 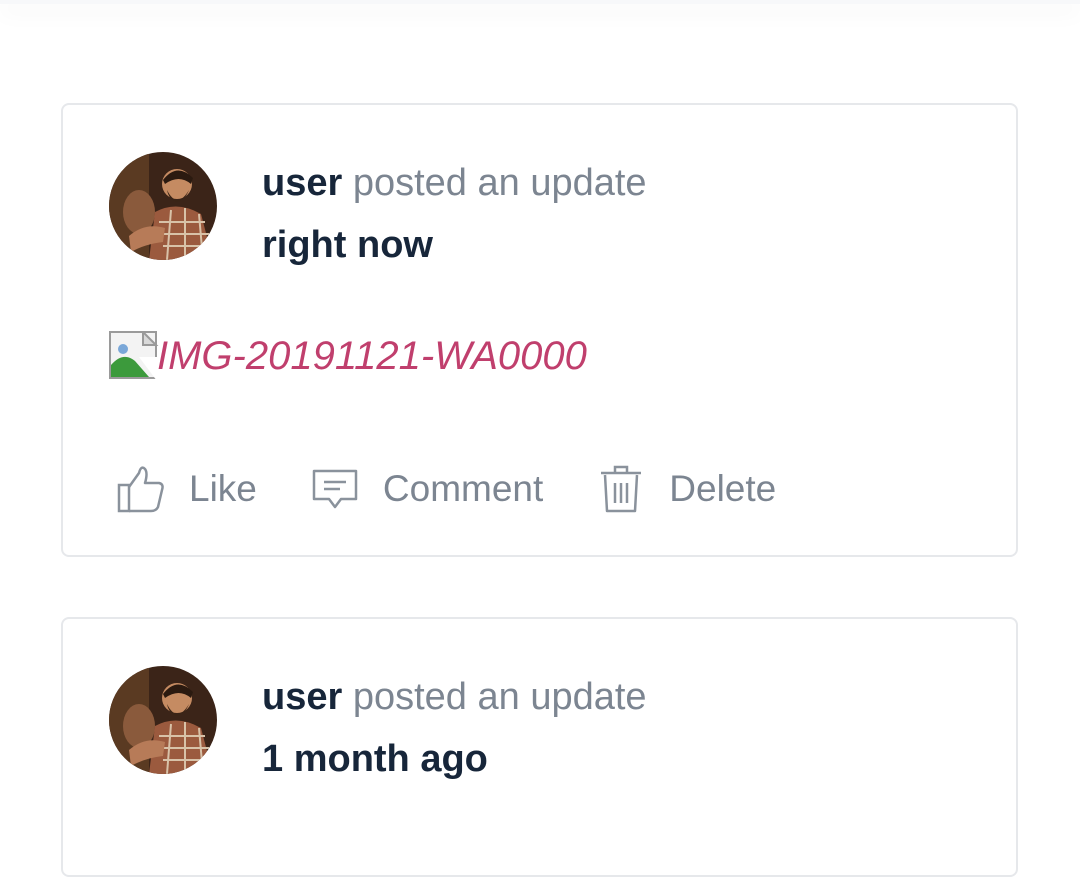 What do you see at coordinates (134, 356) in the screenshot?
I see `broken-image-icon` at bounding box center [134, 356].